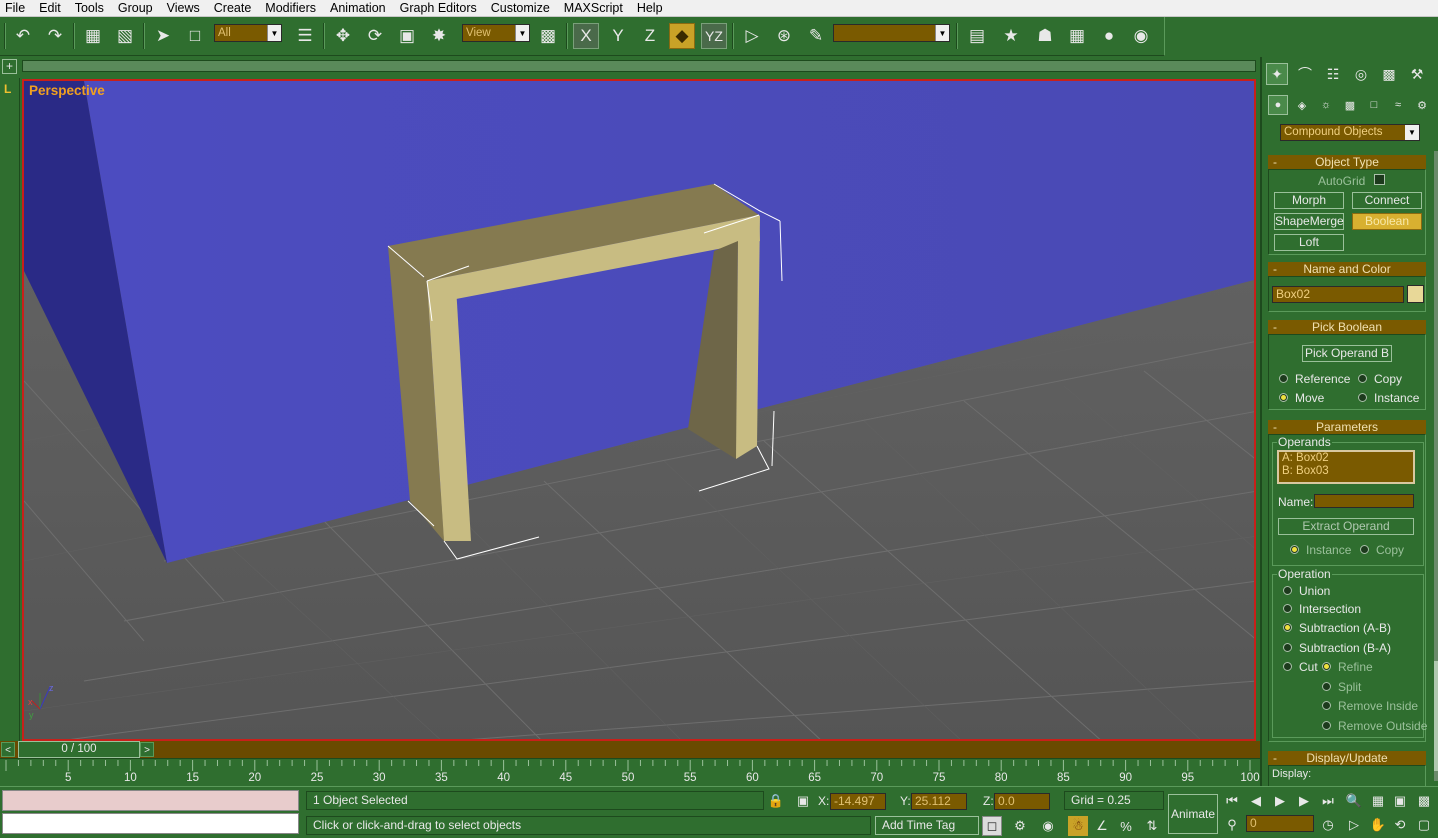 The image size is (1438, 838). Describe the element at coordinates (939, 801) in the screenshot. I see `y-coord-field: 25.112` at that location.